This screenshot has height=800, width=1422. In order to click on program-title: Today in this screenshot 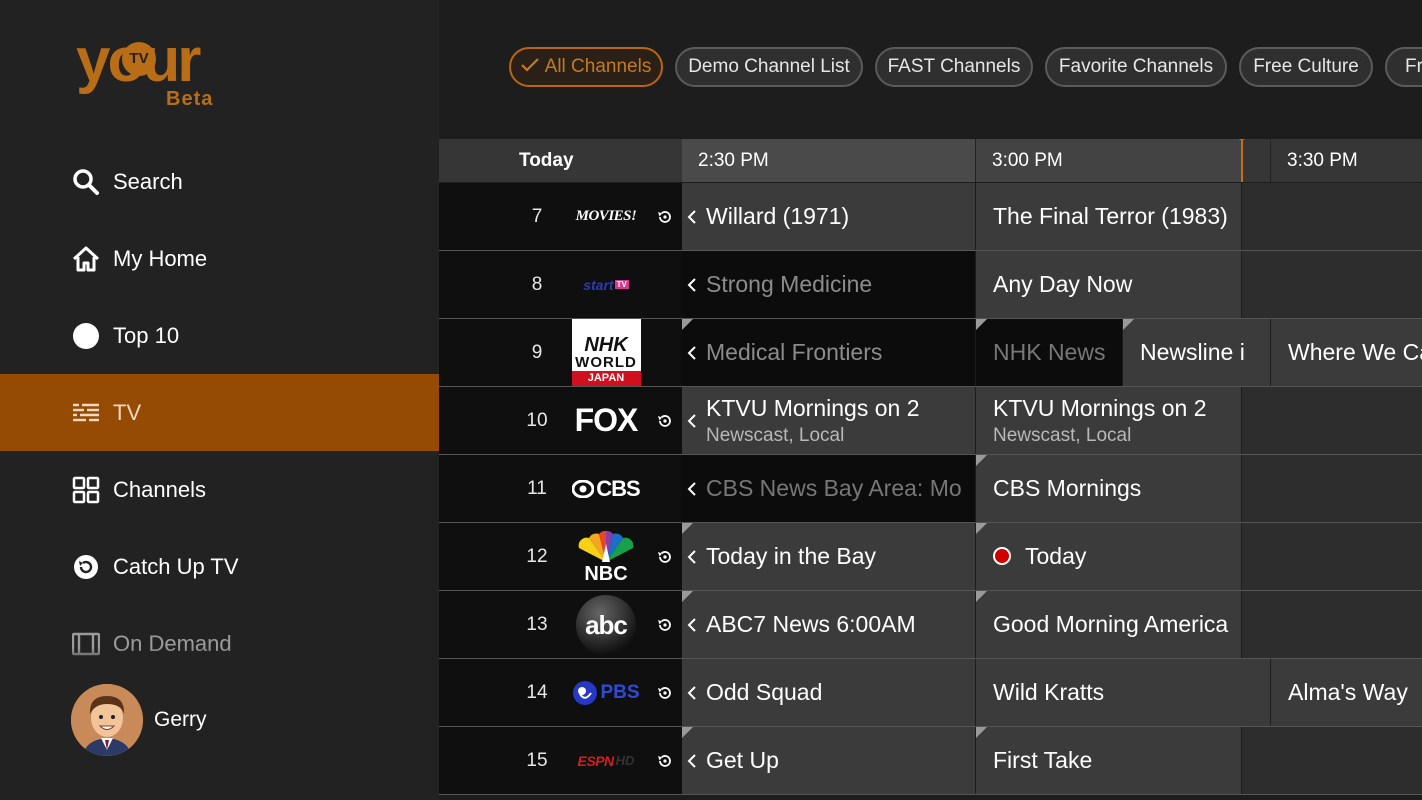, I will do `click(1117, 556)`.